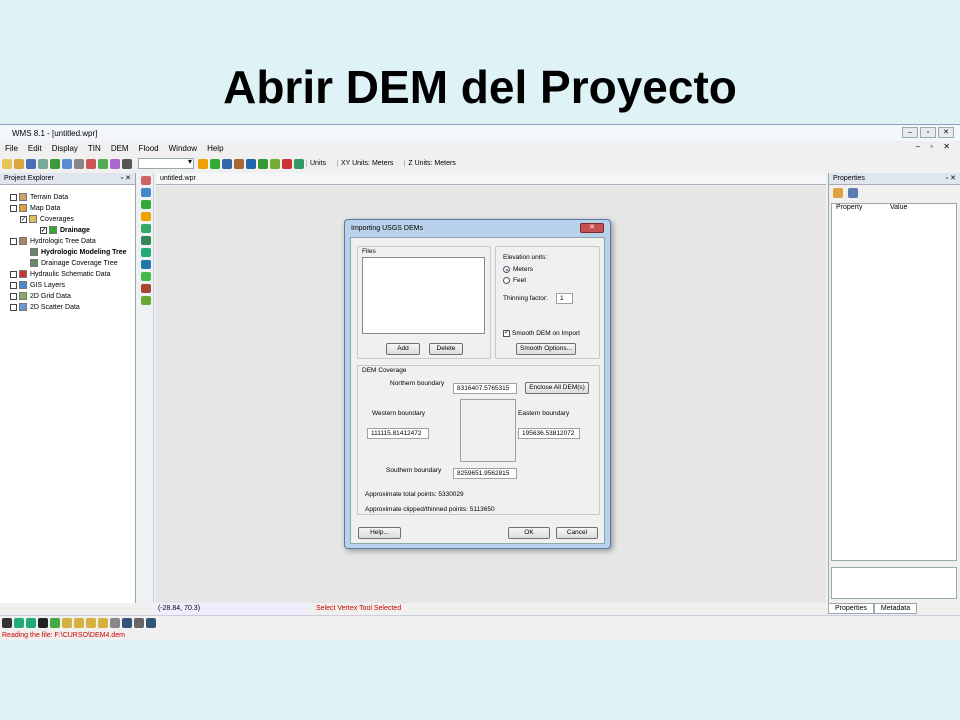 Image resolution: width=960 pixels, height=720 pixels. What do you see at coordinates (227, 163) in the screenshot?
I see `tool-b-icon` at bounding box center [227, 163].